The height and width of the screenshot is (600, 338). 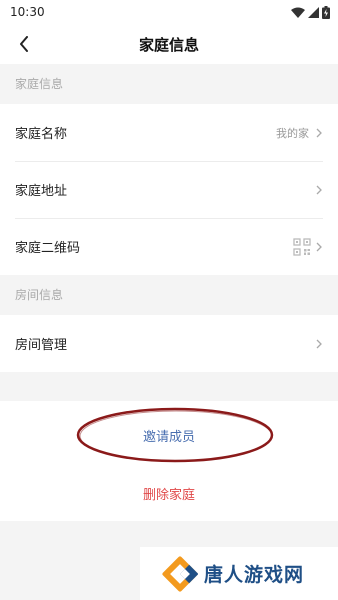 What do you see at coordinates (326, 12) in the screenshot?
I see `battery-icon` at bounding box center [326, 12].